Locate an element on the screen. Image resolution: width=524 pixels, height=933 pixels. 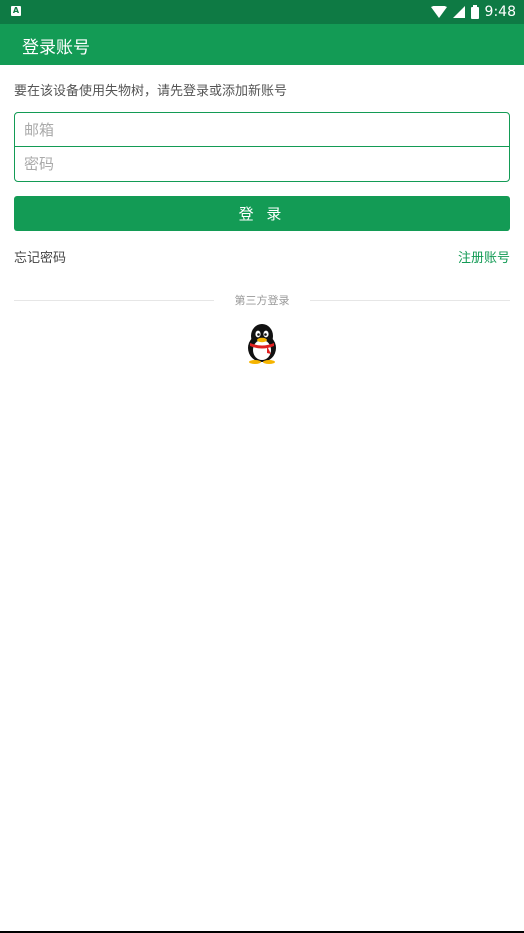
login-button: 登 录 is located at coordinates (262, 213).